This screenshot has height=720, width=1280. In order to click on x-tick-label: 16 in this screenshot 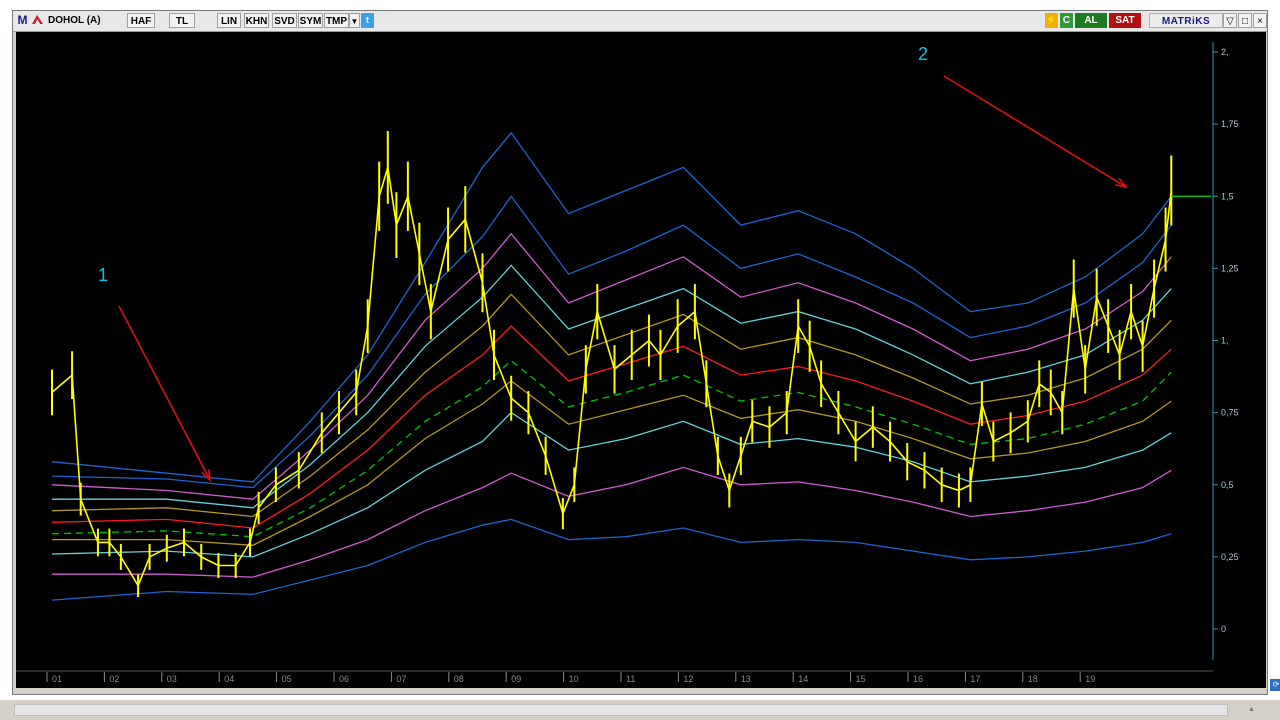, I will do `click(918, 679)`.